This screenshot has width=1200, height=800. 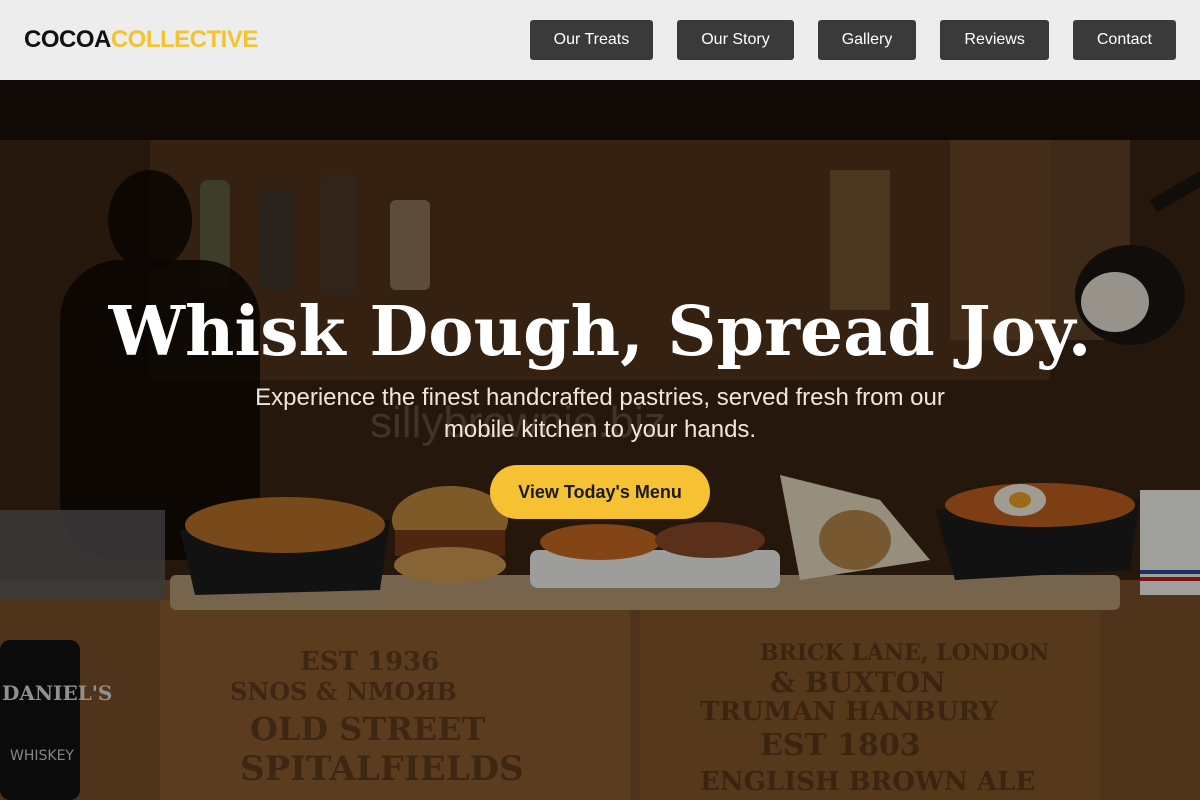 I want to click on logo-text-accent: COLLECTIVE, so click(x=184, y=39).